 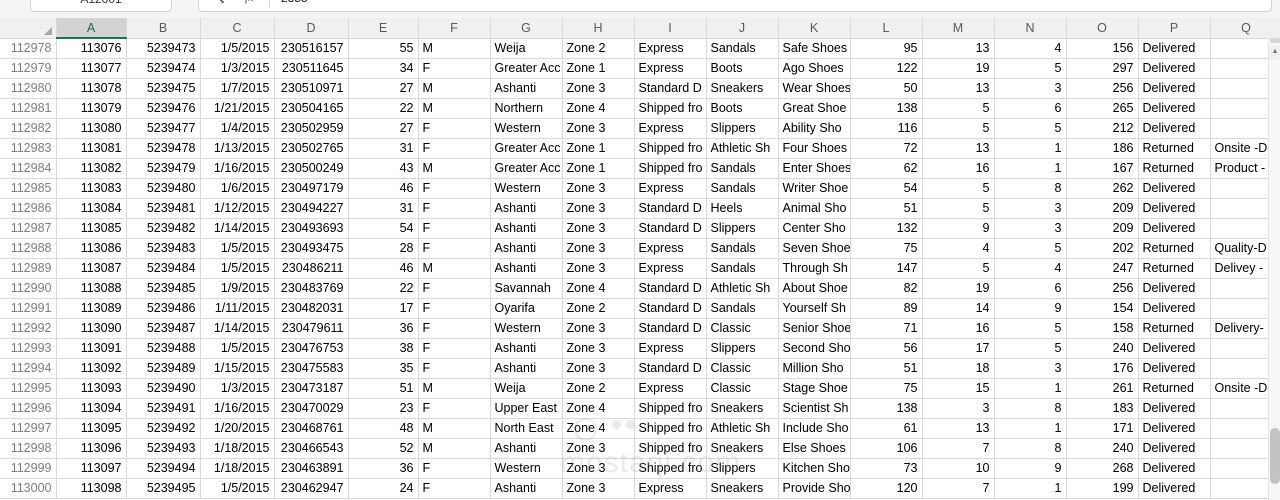 What do you see at coordinates (742, 188) in the screenshot?
I see `cell-J112985: Sandals` at bounding box center [742, 188].